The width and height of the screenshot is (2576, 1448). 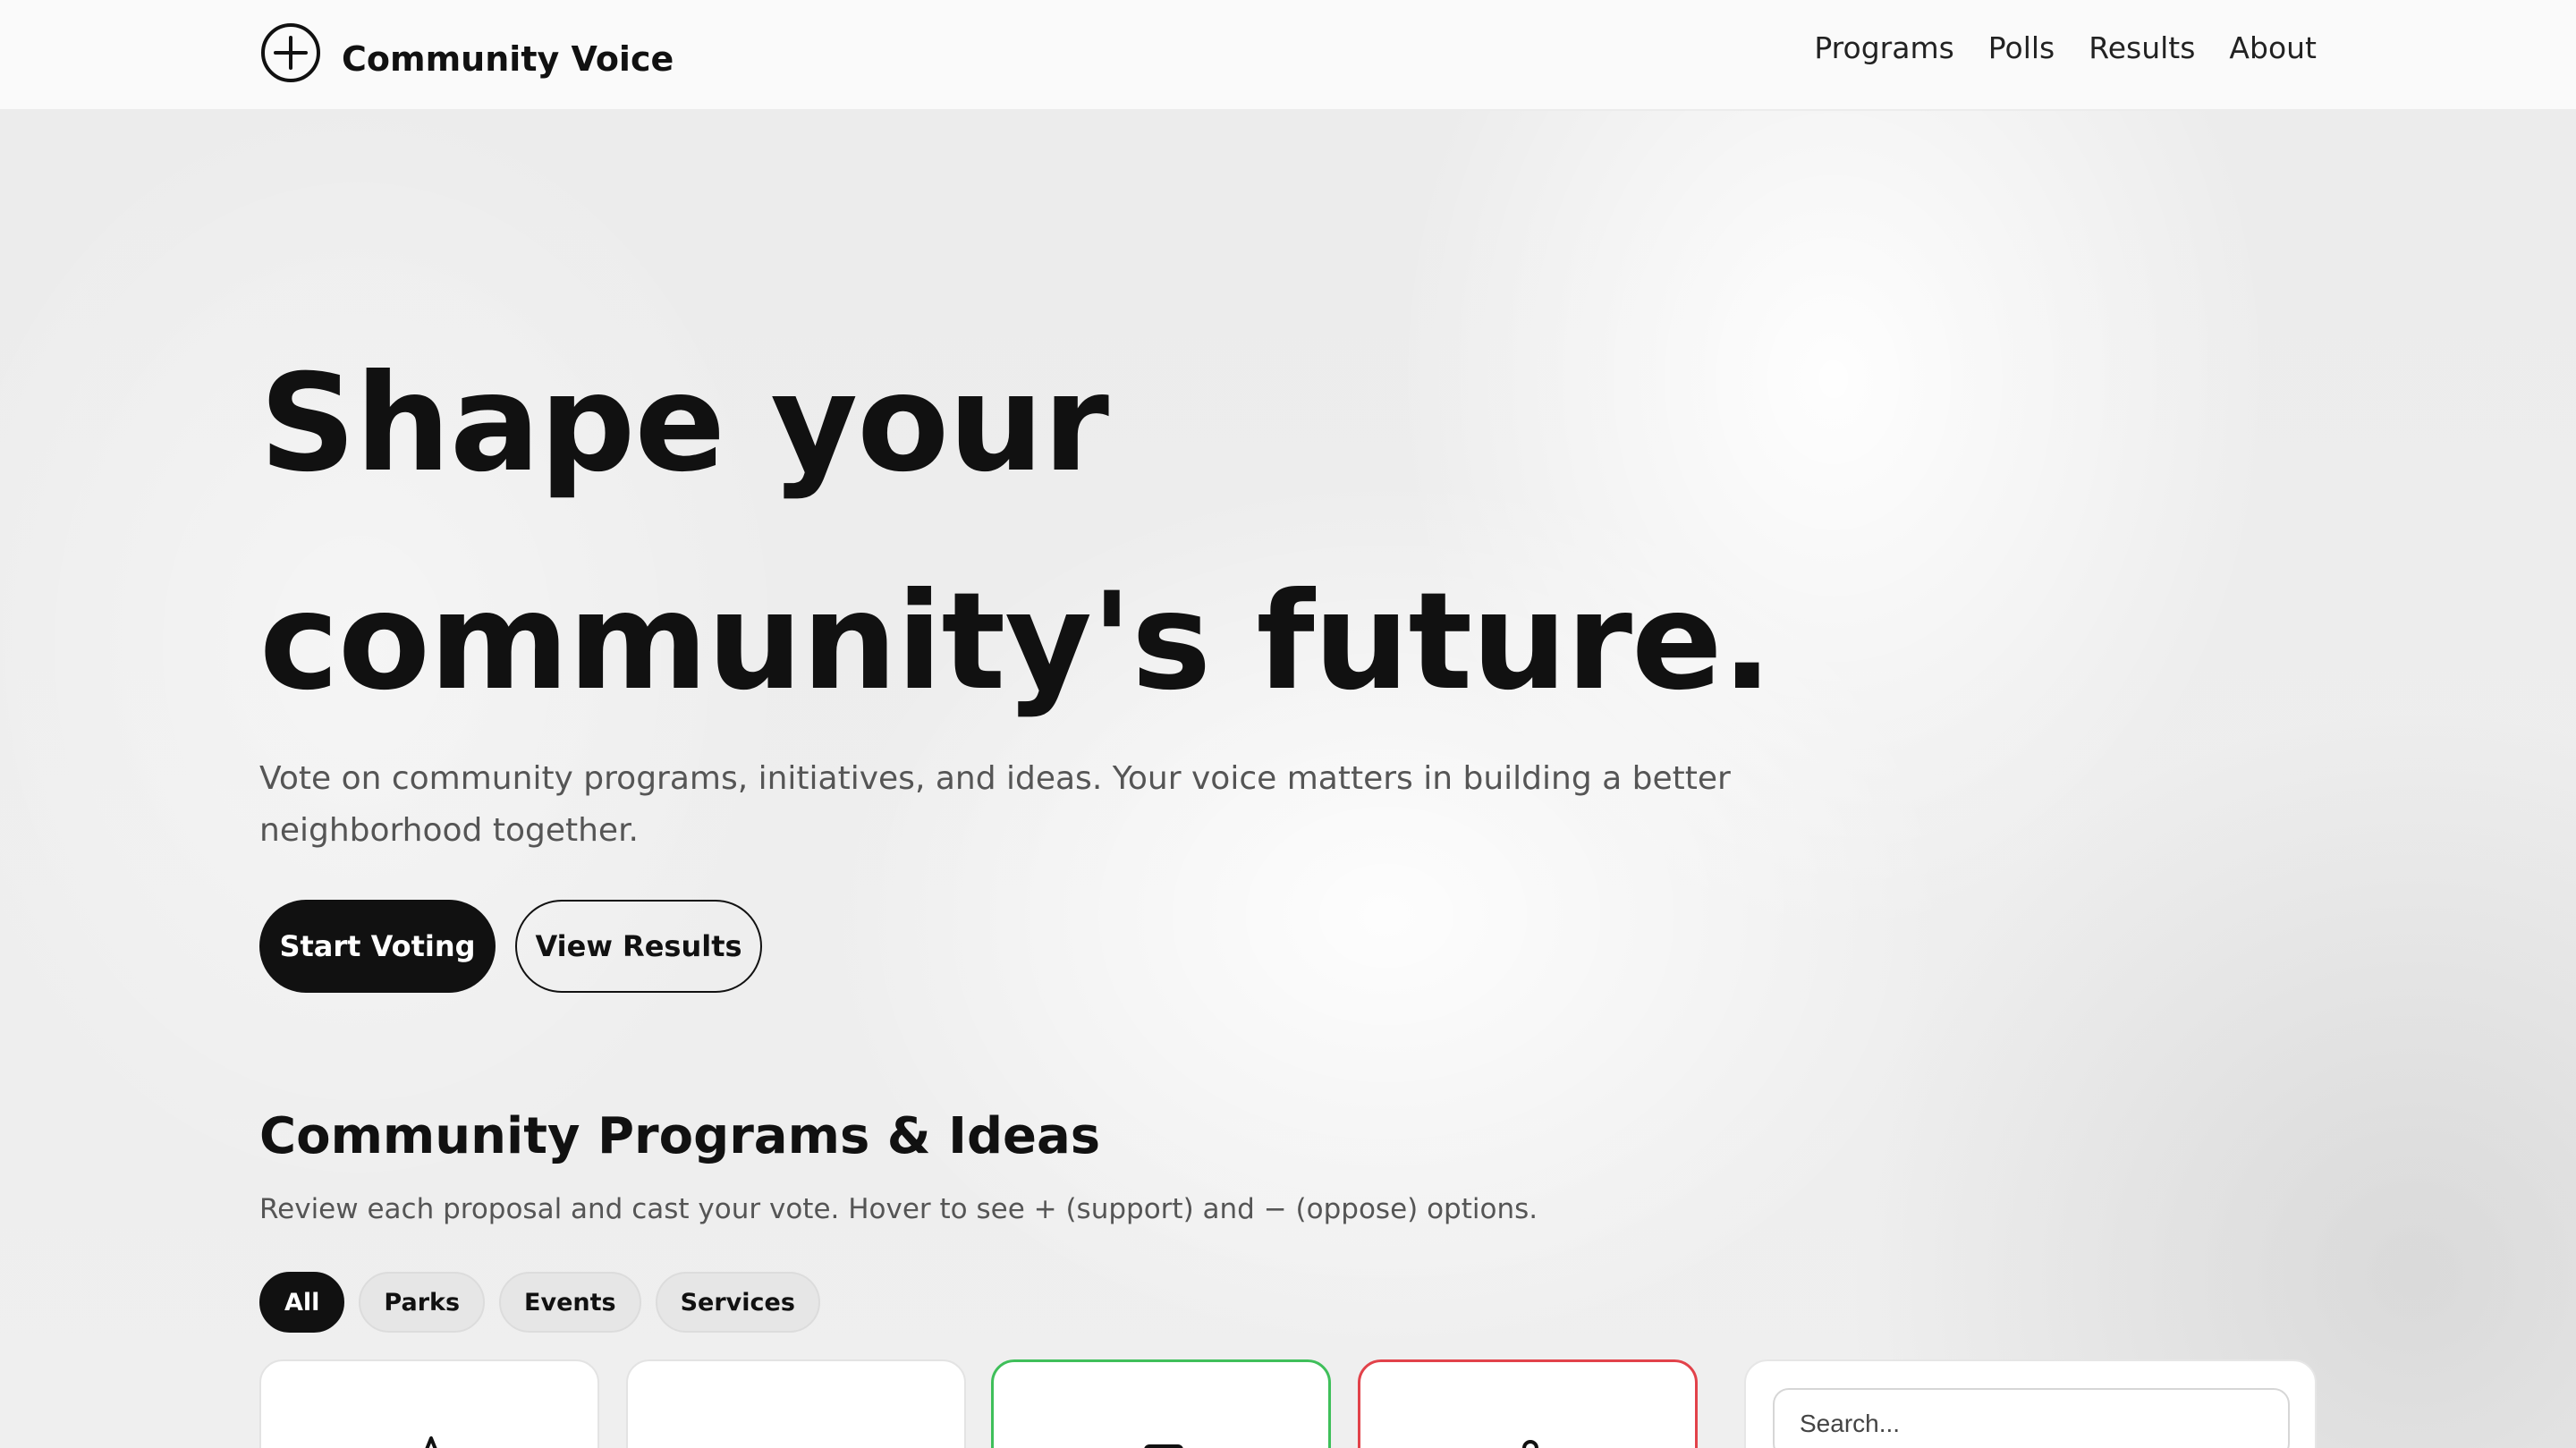 What do you see at coordinates (2142, 47) in the screenshot?
I see `nav-results: Results` at bounding box center [2142, 47].